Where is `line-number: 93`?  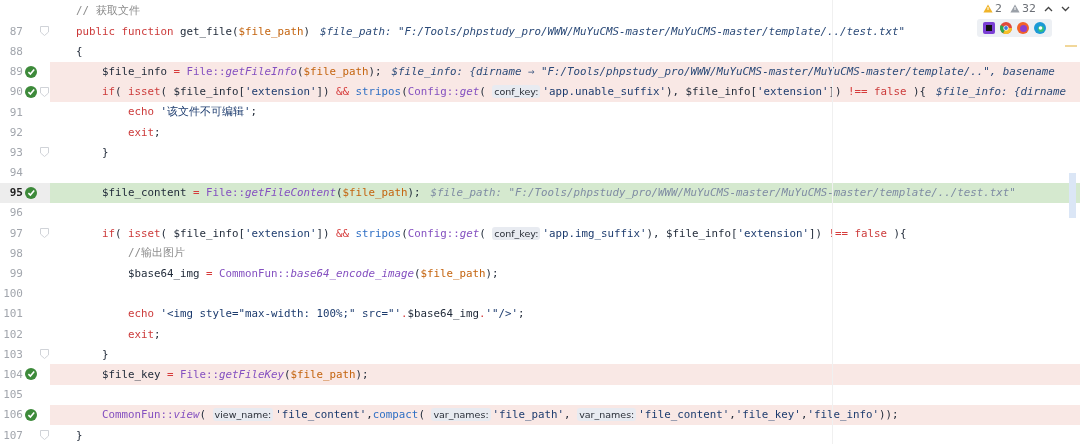
line-number: 93 is located at coordinates (15, 152).